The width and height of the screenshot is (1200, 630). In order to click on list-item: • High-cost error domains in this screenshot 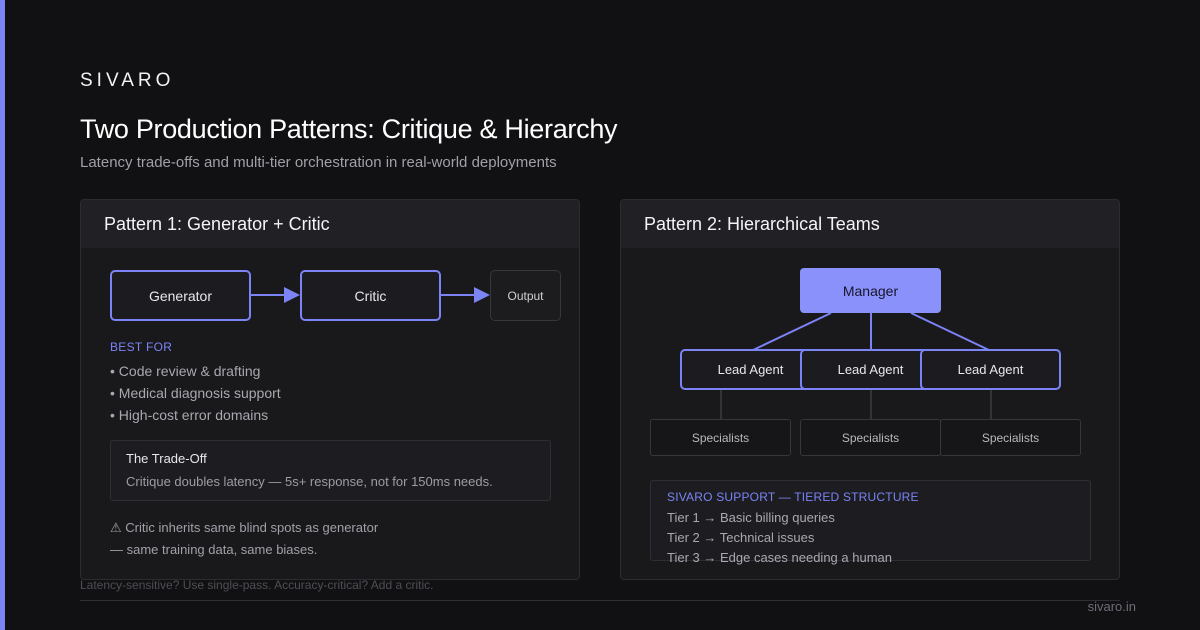, I will do `click(189, 415)`.